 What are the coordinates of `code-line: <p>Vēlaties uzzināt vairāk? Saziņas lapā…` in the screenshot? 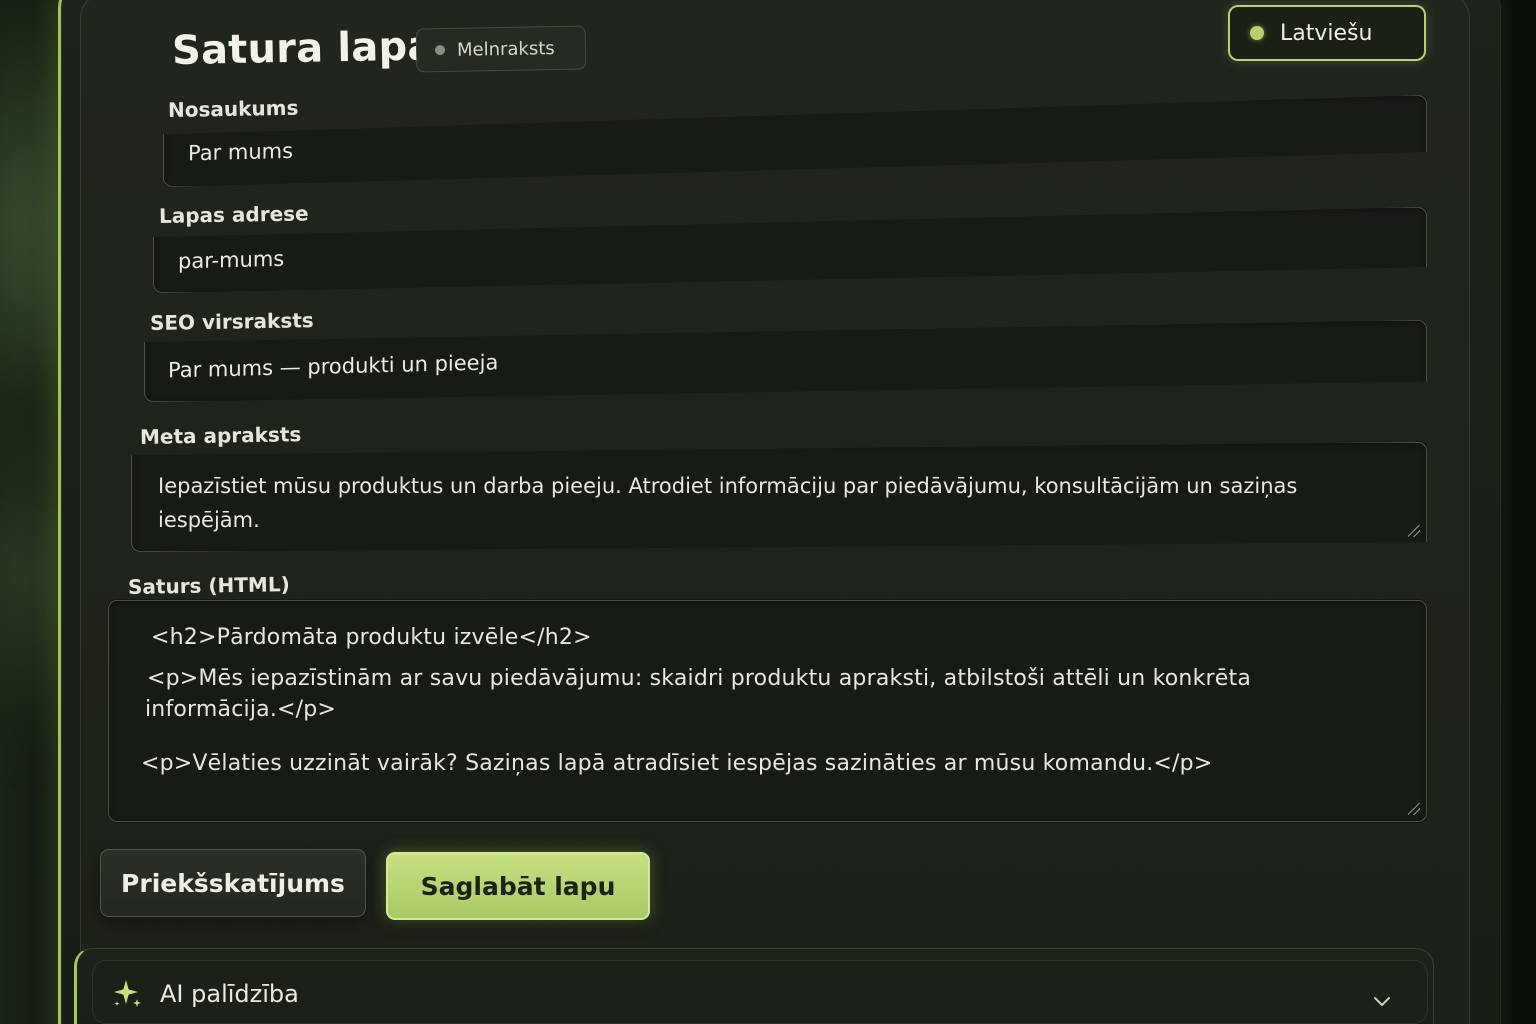 It's located at (677, 763).